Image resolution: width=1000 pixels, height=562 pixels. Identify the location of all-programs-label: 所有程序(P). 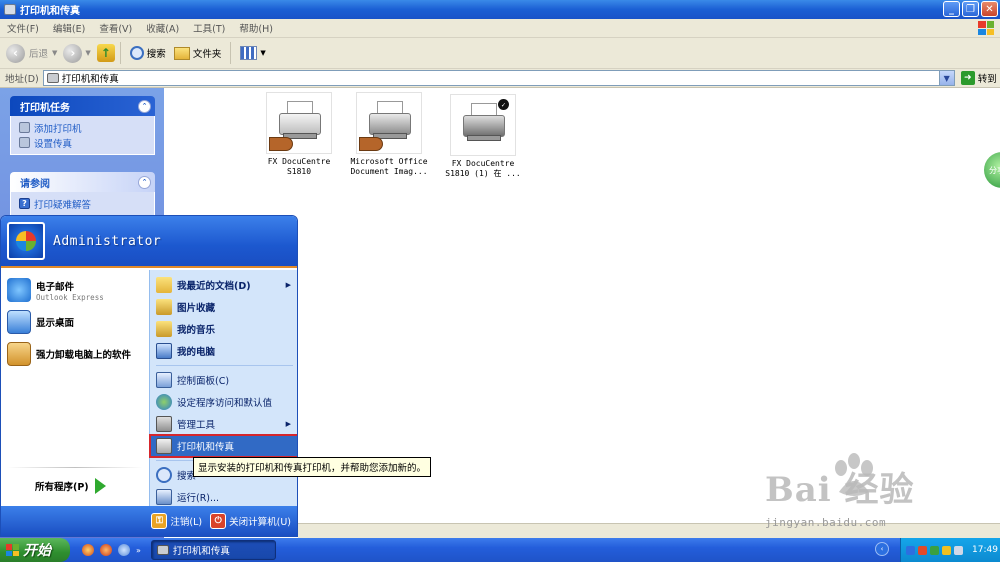
(62, 487).